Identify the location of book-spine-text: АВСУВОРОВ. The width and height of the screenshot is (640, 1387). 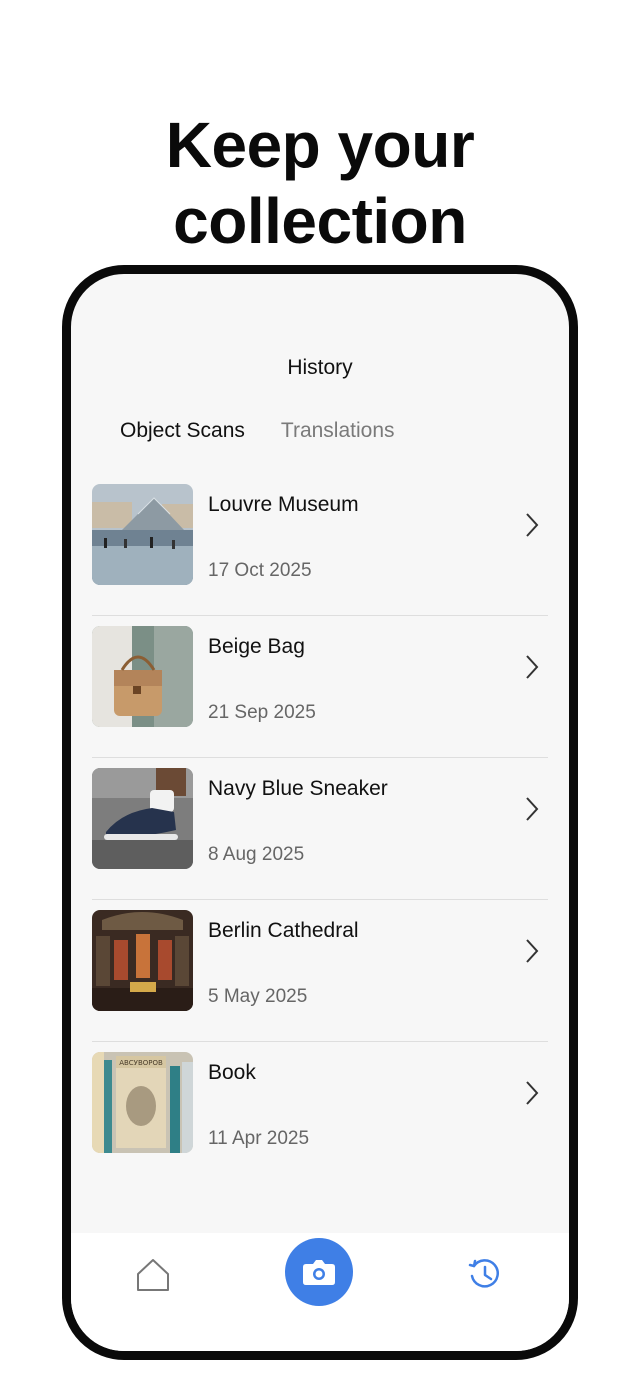
(141, 1063).